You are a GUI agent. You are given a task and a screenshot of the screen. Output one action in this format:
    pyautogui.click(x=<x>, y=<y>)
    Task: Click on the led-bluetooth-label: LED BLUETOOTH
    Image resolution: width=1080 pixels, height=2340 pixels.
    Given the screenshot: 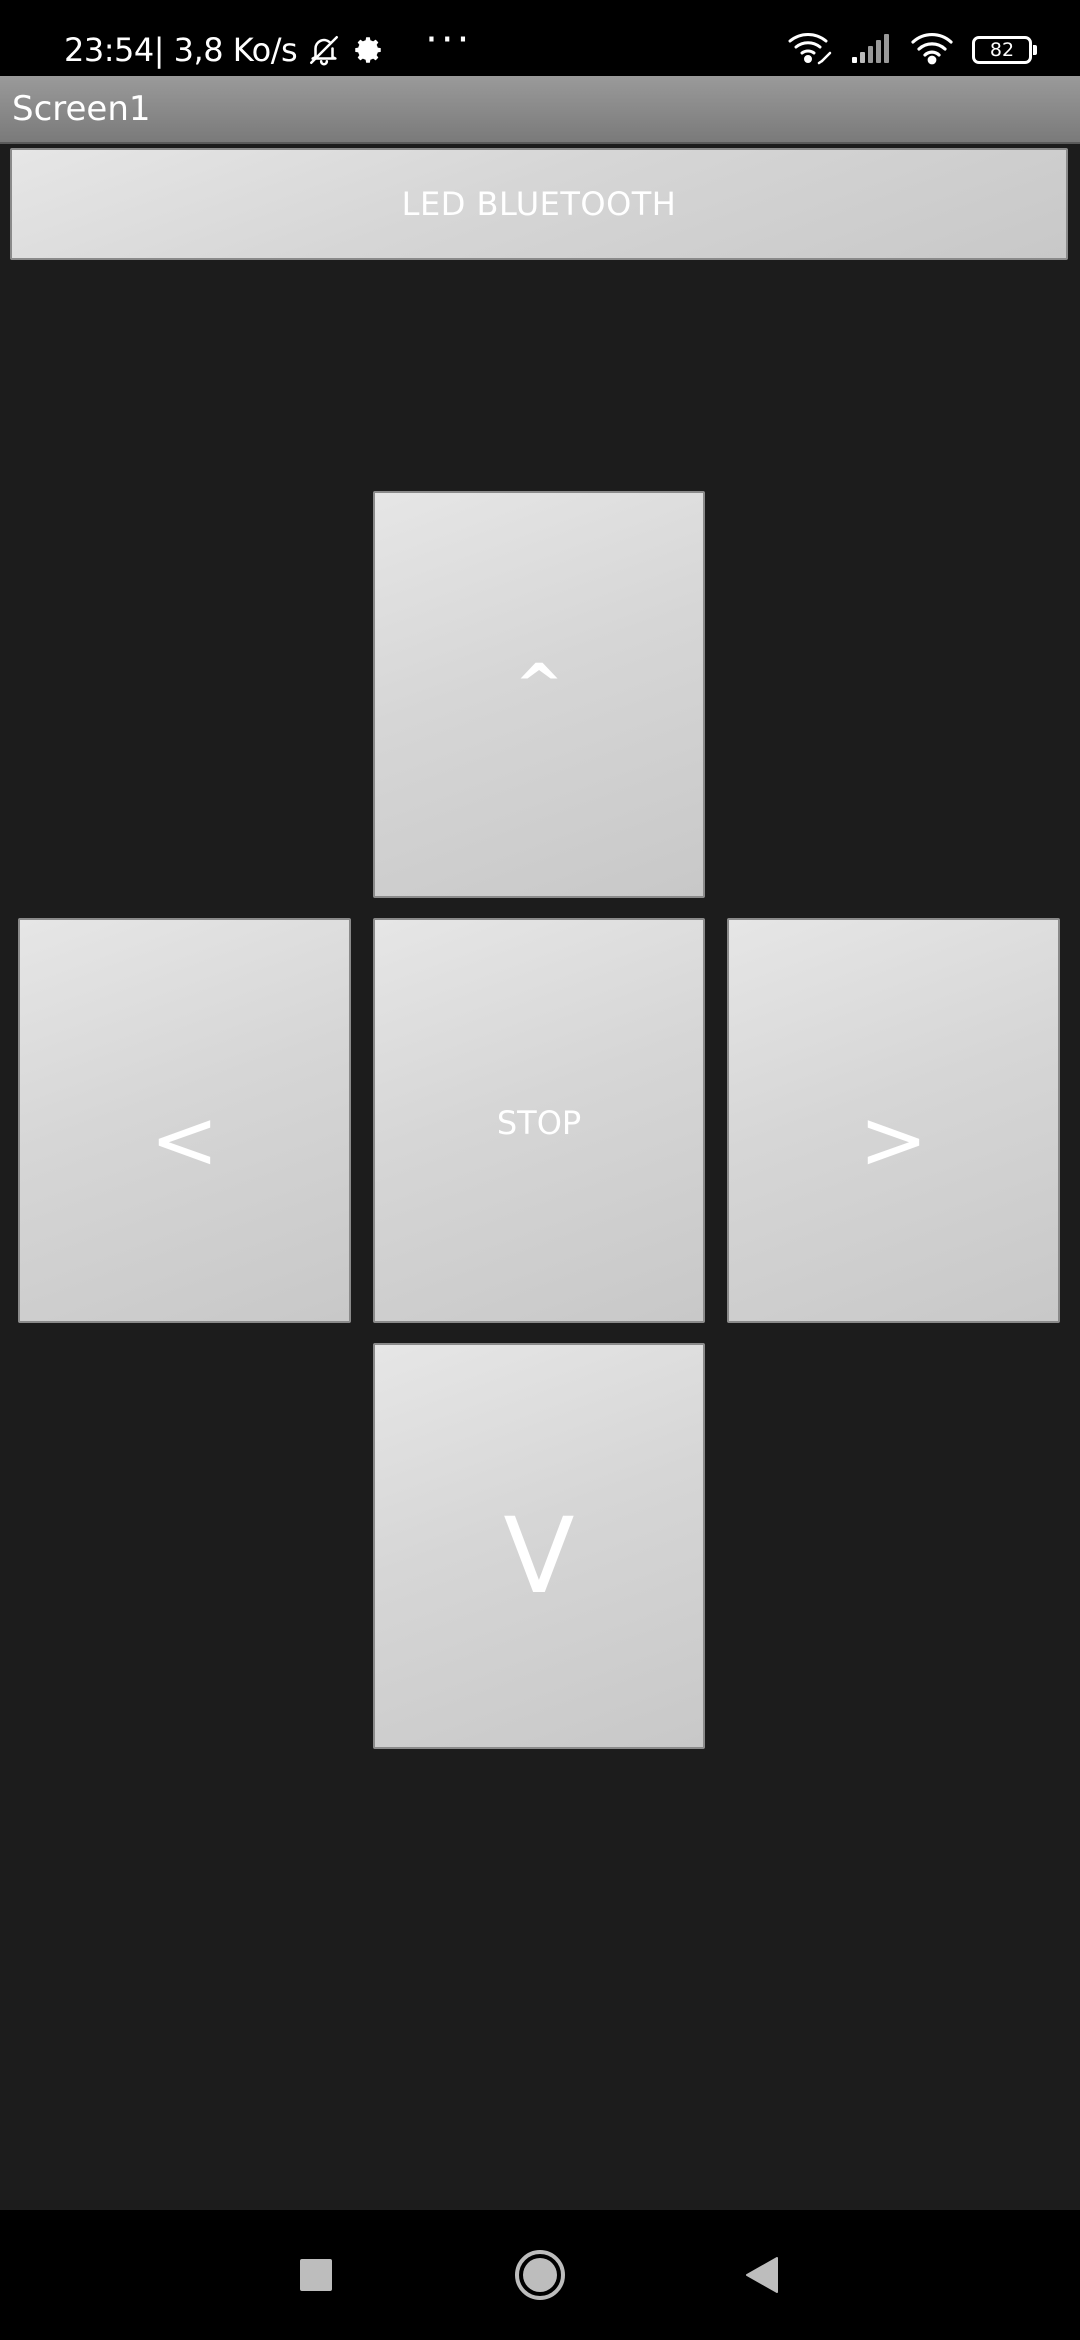 What is the action you would take?
    pyautogui.click(x=539, y=204)
    